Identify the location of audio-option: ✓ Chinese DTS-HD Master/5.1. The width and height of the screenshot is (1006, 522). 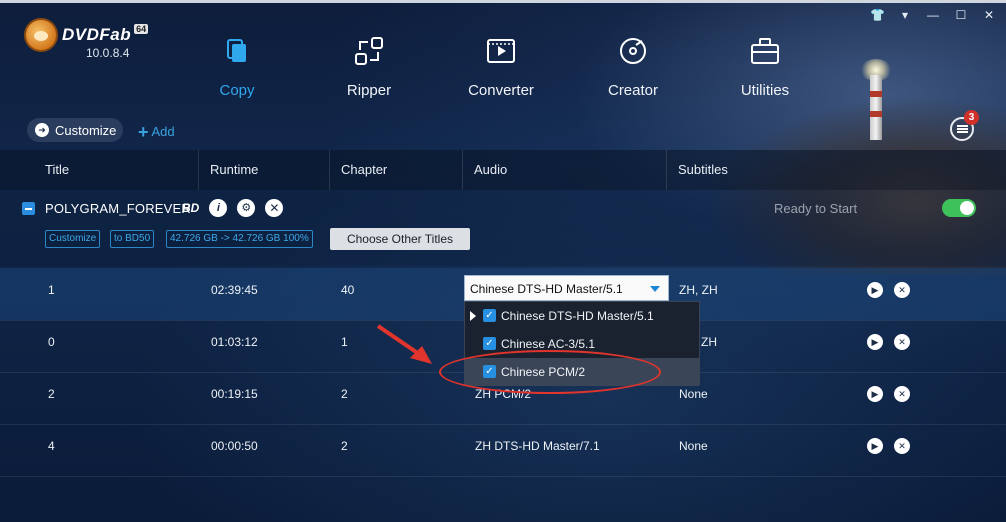
(582, 316).